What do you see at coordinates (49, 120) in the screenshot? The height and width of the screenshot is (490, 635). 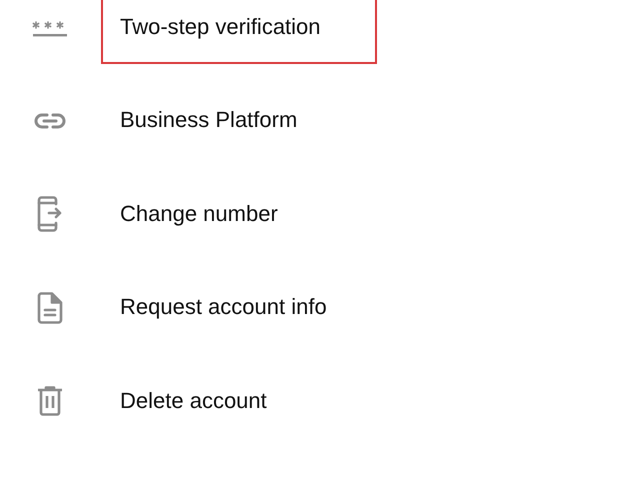 I see `link-icon` at bounding box center [49, 120].